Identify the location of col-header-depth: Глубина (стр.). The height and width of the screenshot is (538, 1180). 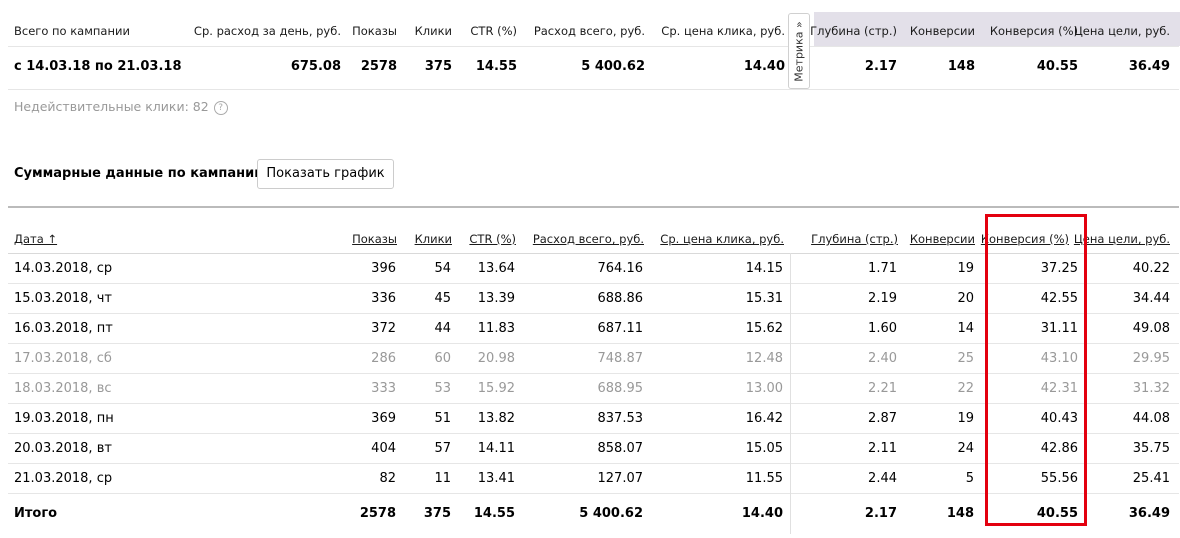
(853, 31).